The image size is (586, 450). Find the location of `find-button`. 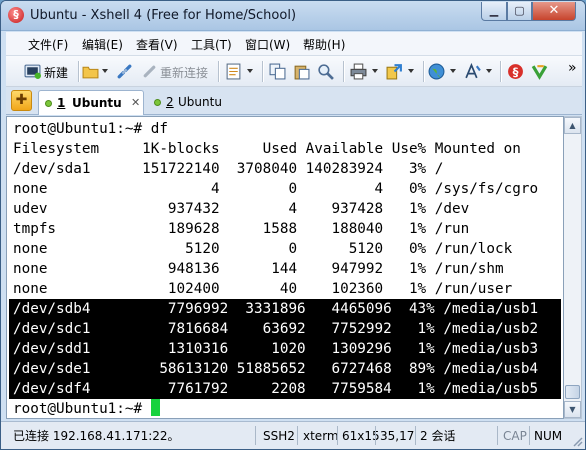

find-button is located at coordinates (327, 72).